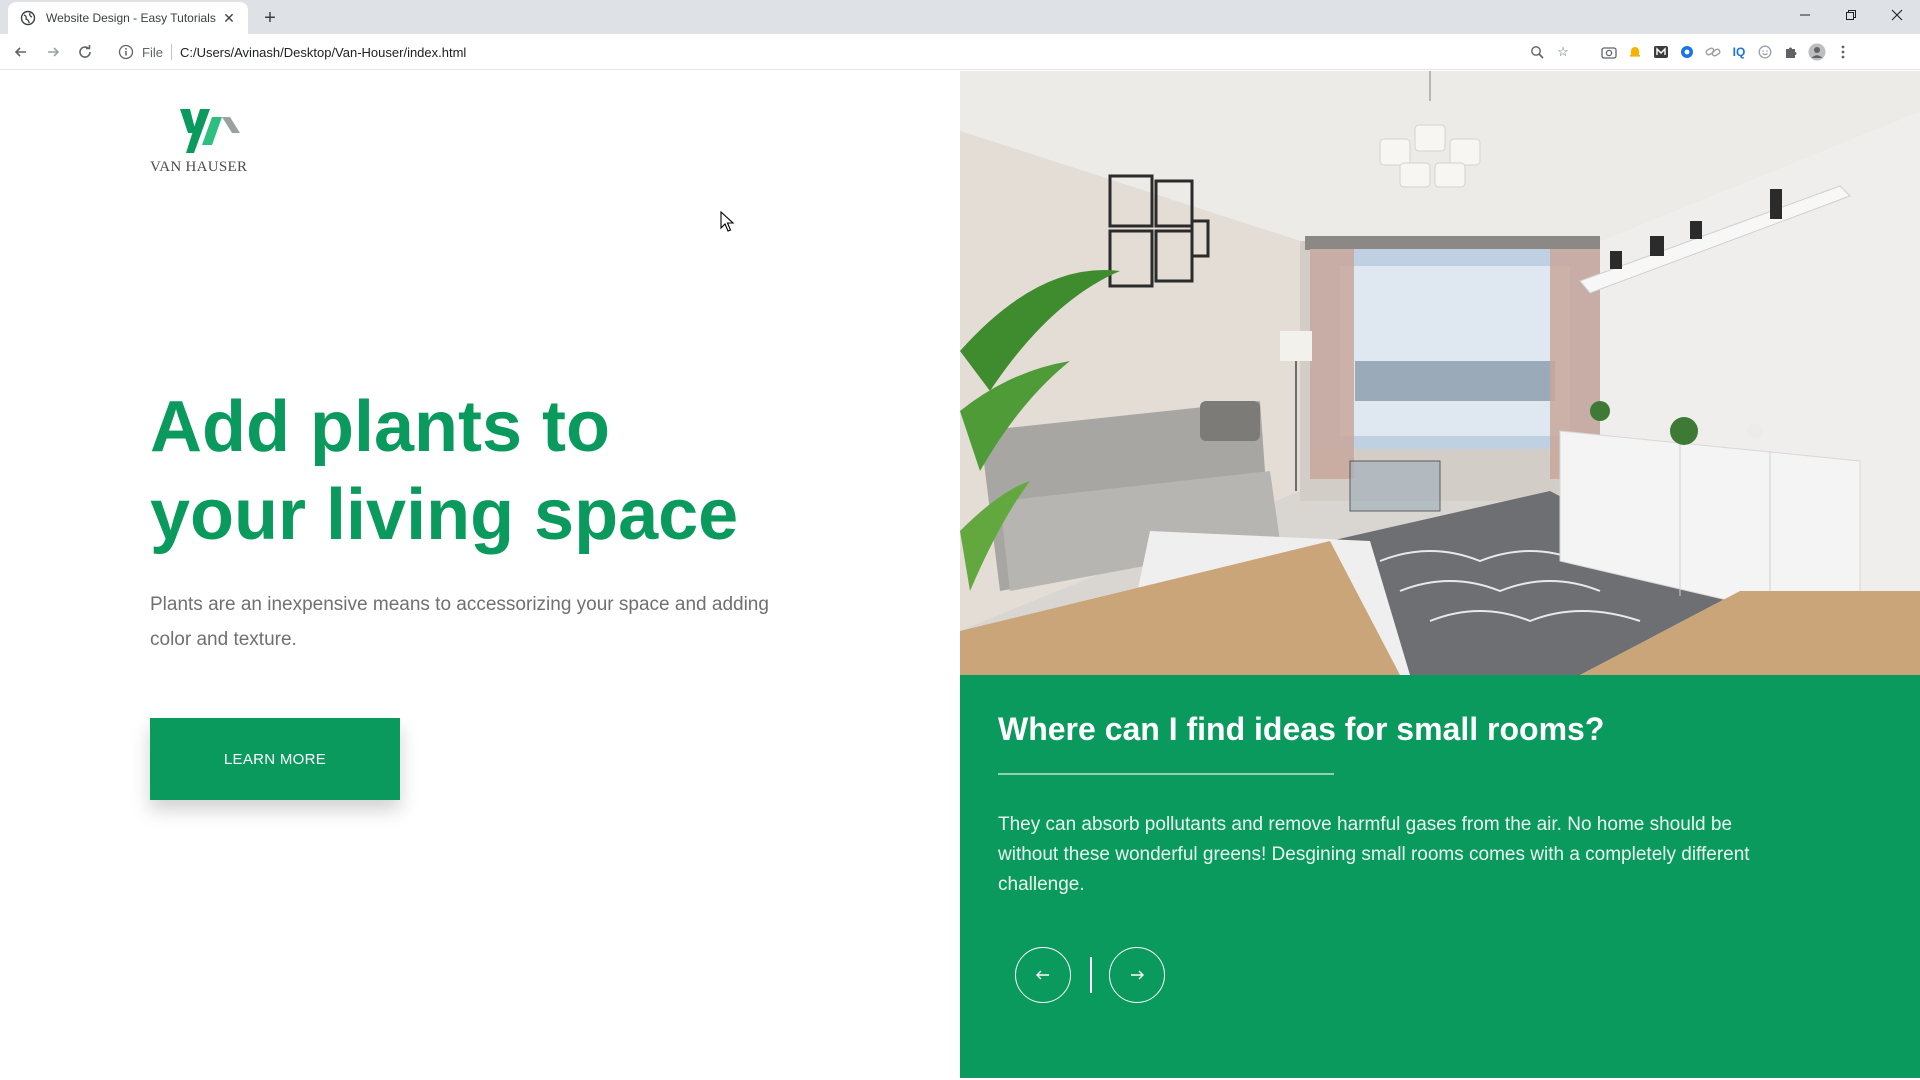 The image size is (1920, 1080). I want to click on window-controls, so click(1851, 15).